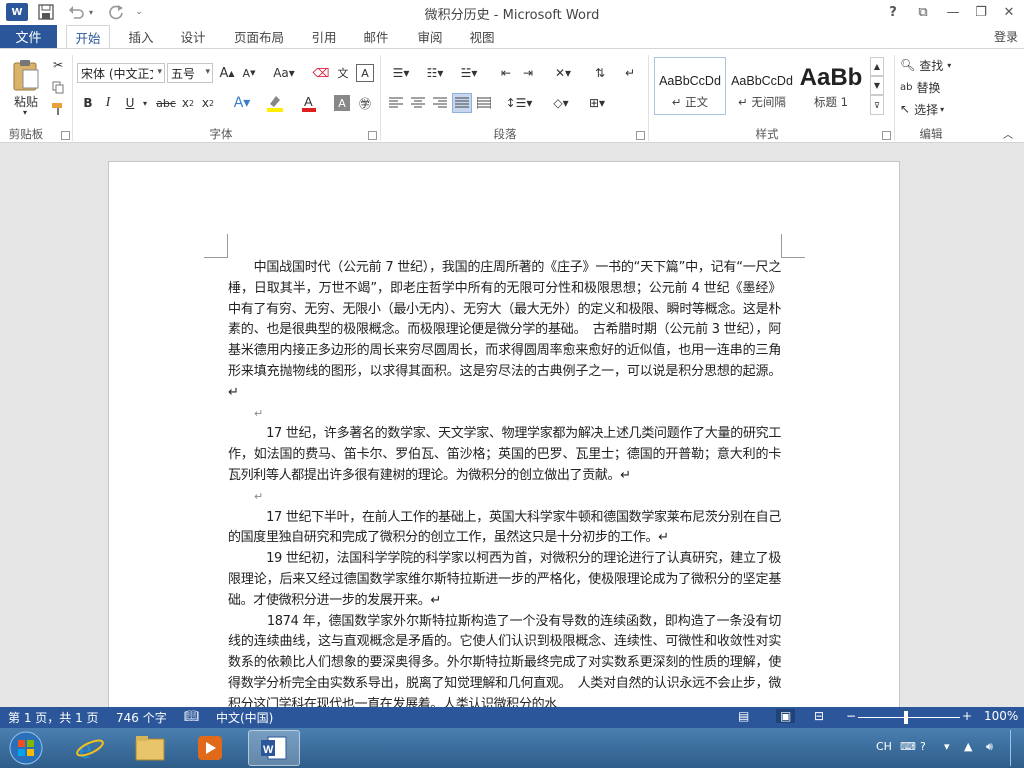 The width and height of the screenshot is (1024, 768). I want to click on style-normal: AaBbCcDd ↵ 正文, so click(690, 86).